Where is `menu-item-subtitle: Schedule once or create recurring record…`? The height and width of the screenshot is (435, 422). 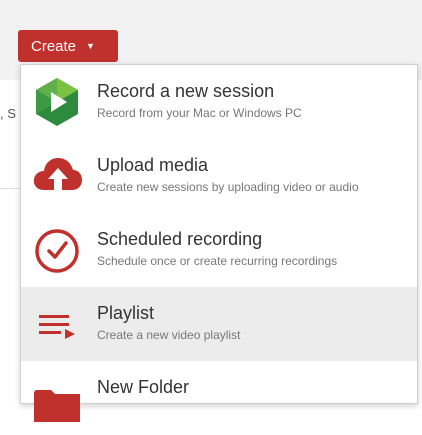
menu-item-subtitle: Schedule once or create recurring record… is located at coordinates (217, 261).